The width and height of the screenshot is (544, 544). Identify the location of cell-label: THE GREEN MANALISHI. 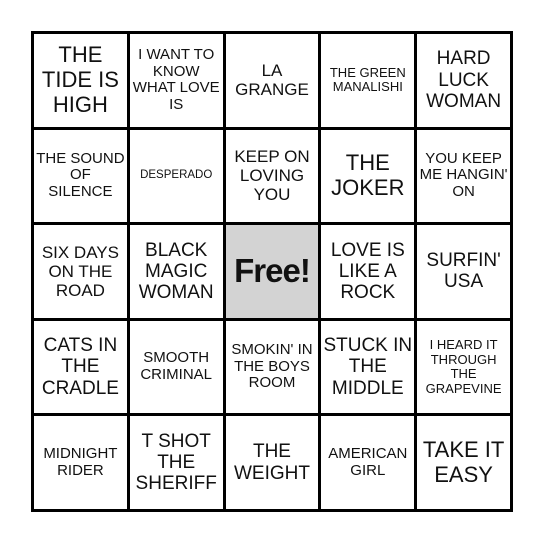
(367, 79).